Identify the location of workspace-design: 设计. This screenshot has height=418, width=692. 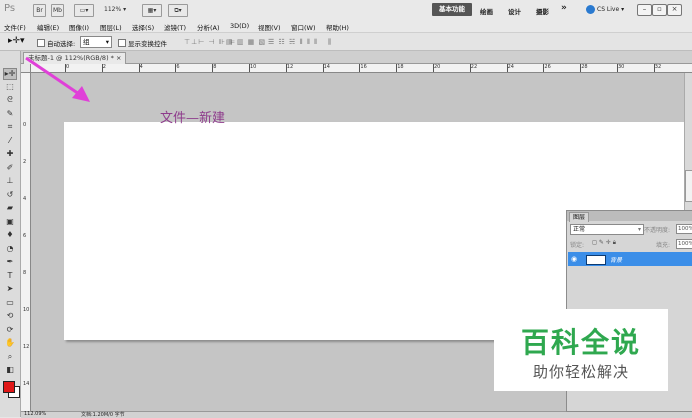
(514, 11).